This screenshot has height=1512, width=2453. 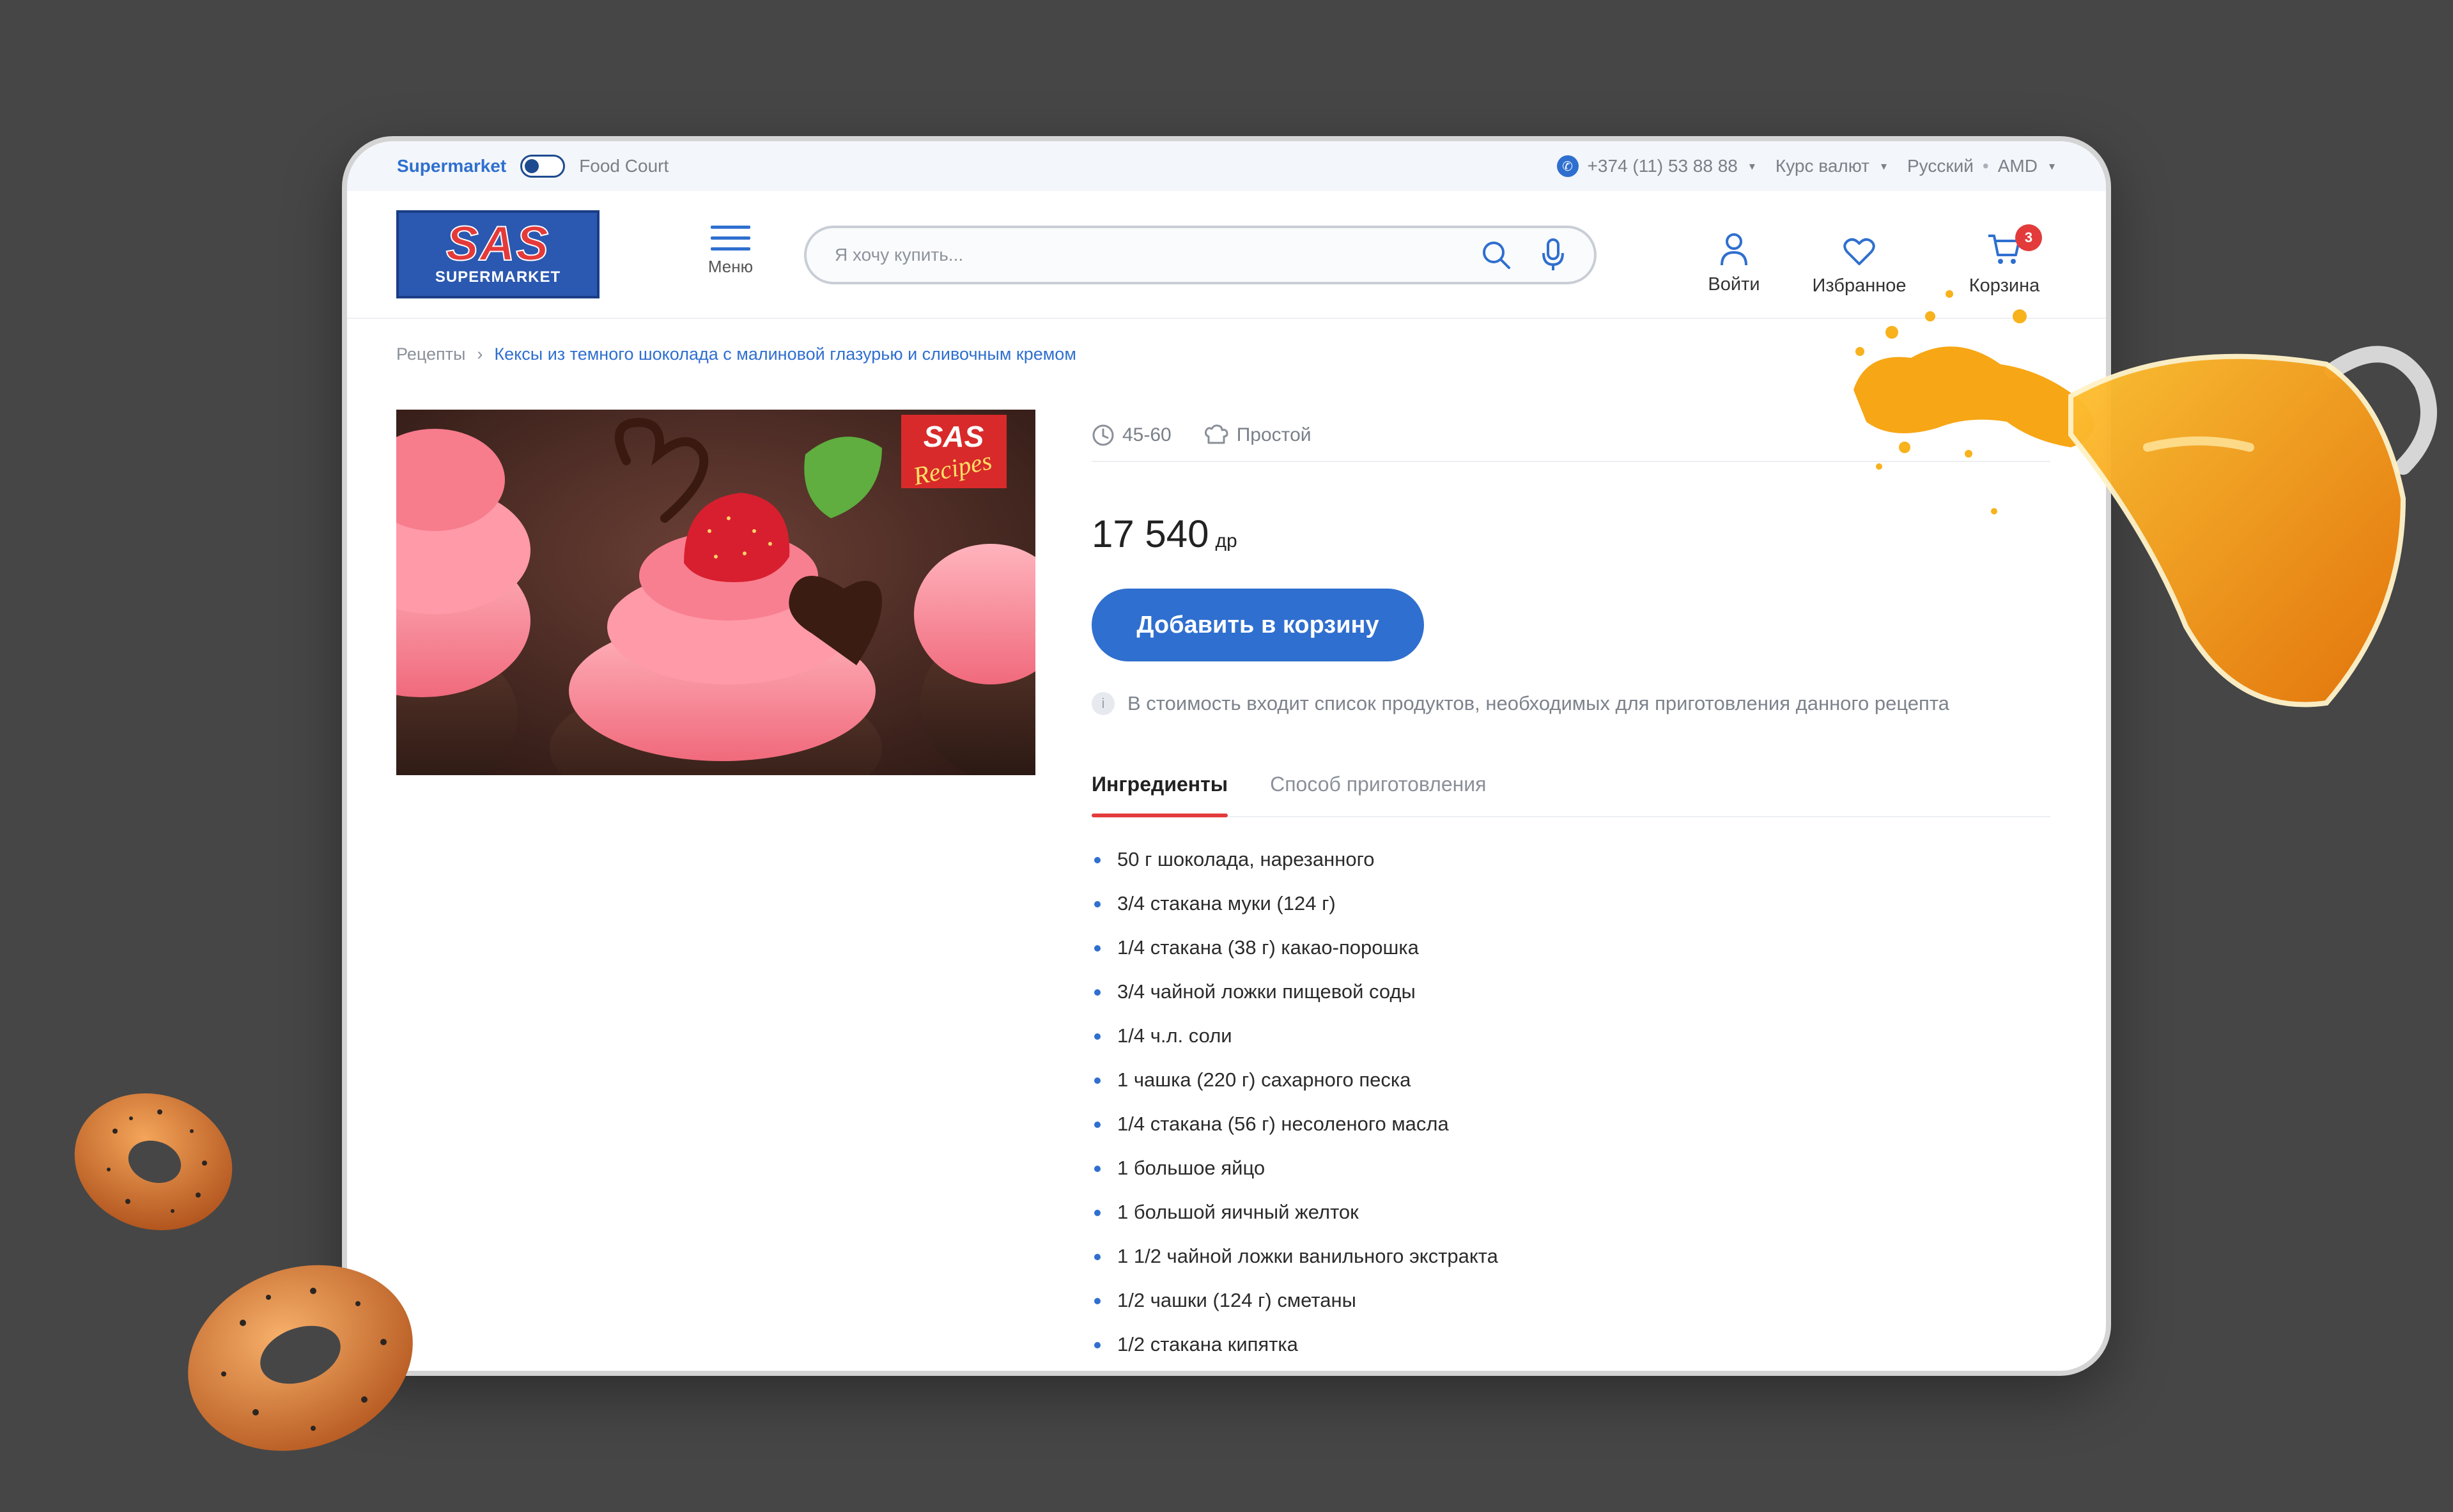 I want to click on recipe-photo: SAS Recipes, so click(x=715, y=593).